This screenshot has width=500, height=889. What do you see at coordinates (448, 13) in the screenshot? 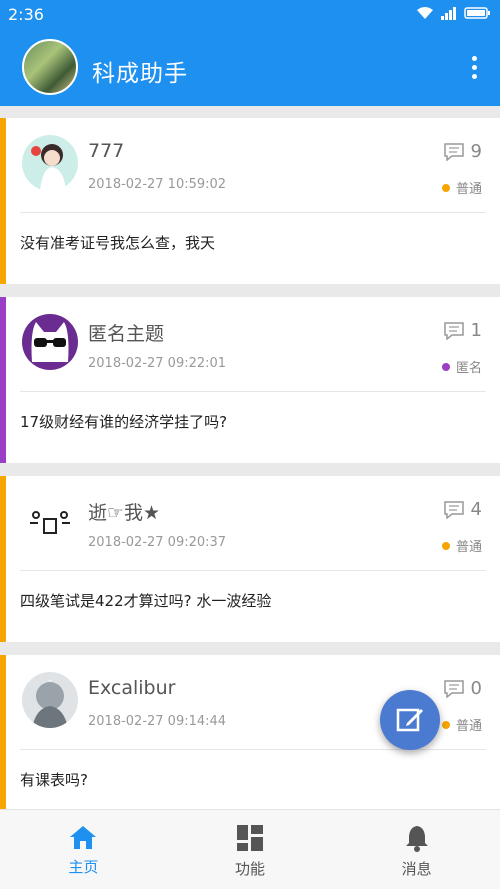
I see `signal-icon` at bounding box center [448, 13].